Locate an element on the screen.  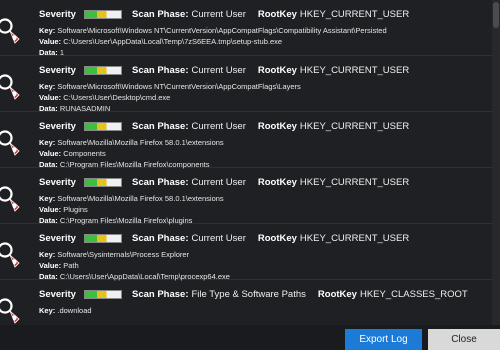
export-log-button: Export Log is located at coordinates (383, 339).